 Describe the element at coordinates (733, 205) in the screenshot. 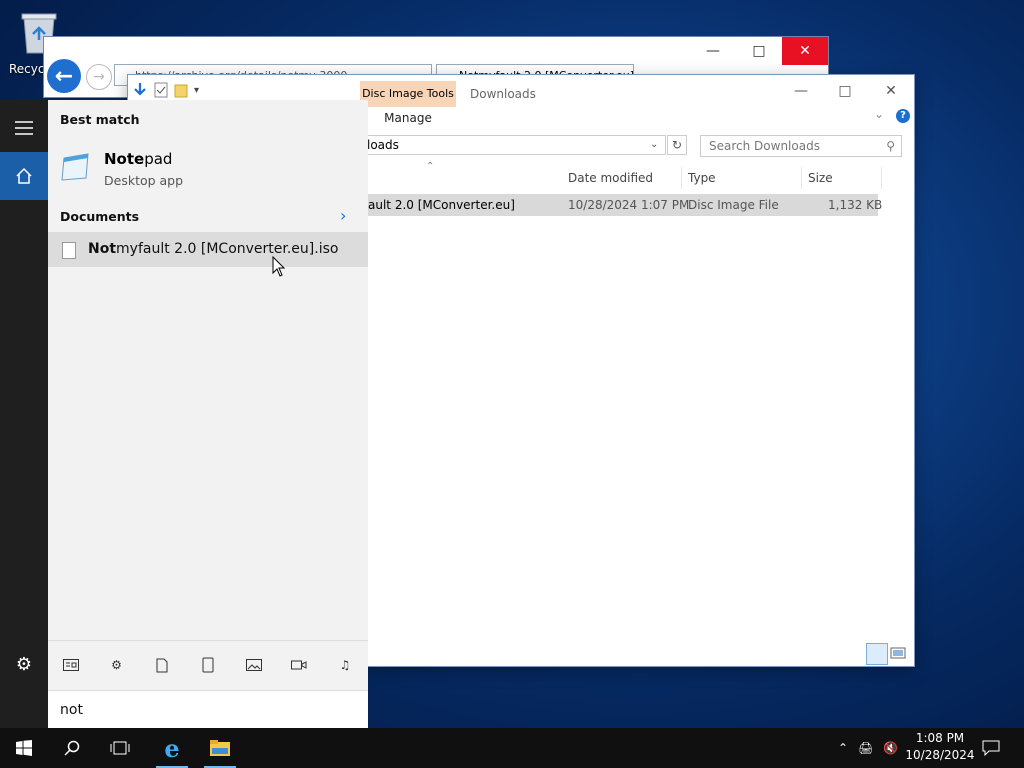

I see `file-type: Disc Image File` at that location.